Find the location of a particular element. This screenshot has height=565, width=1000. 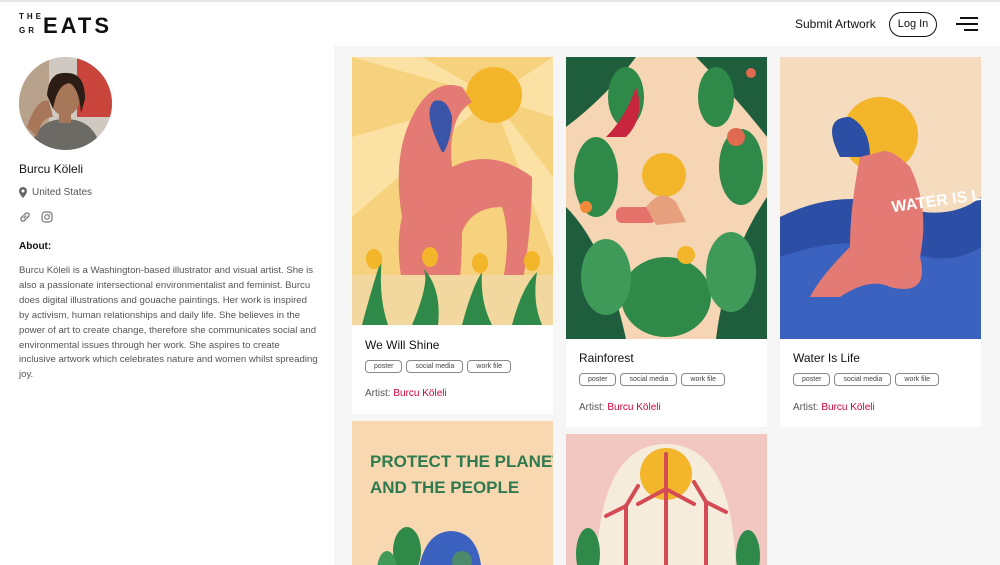

artwork-card-protect-the-planet: PROTECT THE PLANET AND THE PEOPLE is located at coordinates (452, 493).